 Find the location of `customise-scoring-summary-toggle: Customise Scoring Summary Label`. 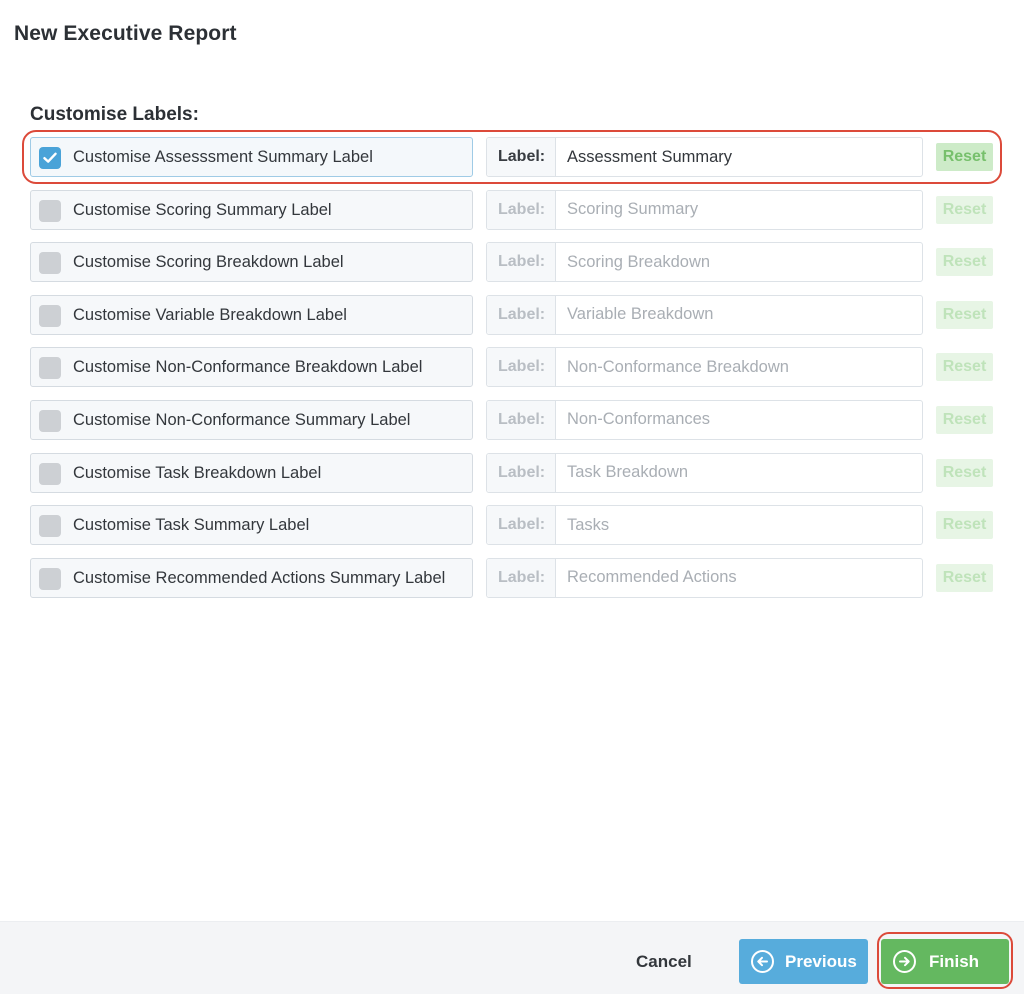

customise-scoring-summary-toggle: Customise Scoring Summary Label is located at coordinates (251, 209).